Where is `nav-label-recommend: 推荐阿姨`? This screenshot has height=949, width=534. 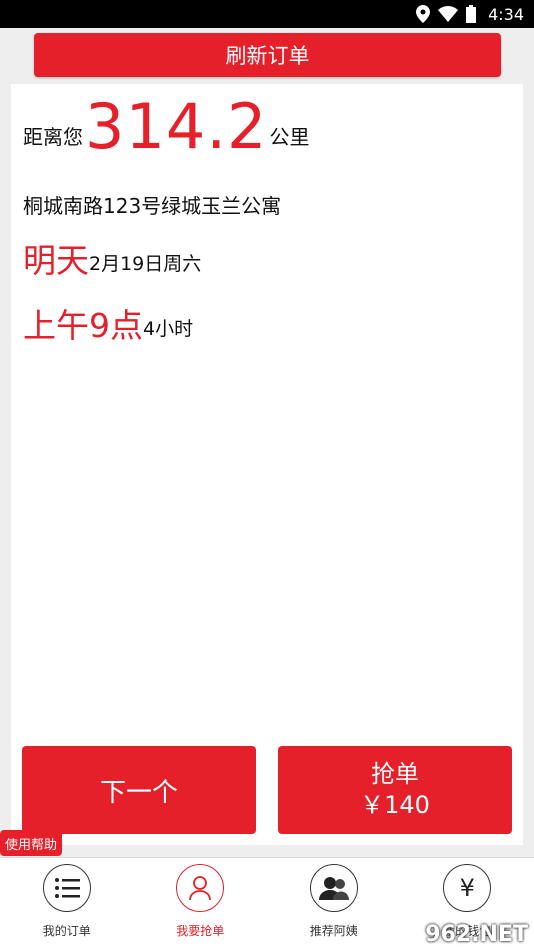 nav-label-recommend: 推荐阿姨 is located at coordinates (333, 931).